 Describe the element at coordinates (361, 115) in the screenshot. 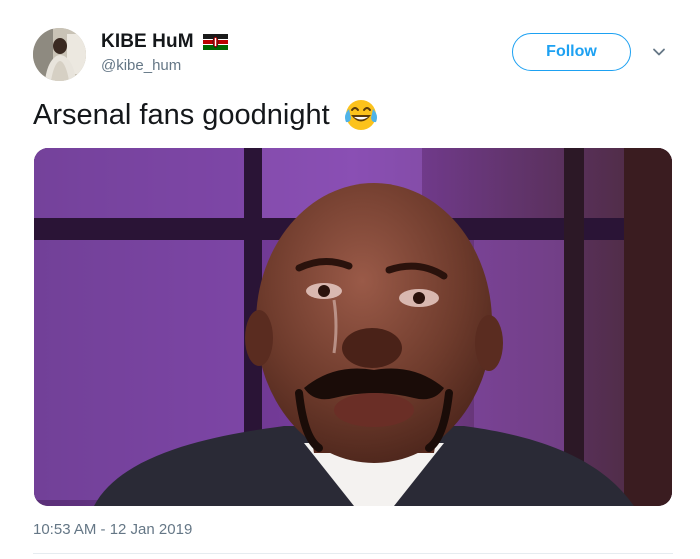

I see `face-with-tears-of-joy-icon` at that location.